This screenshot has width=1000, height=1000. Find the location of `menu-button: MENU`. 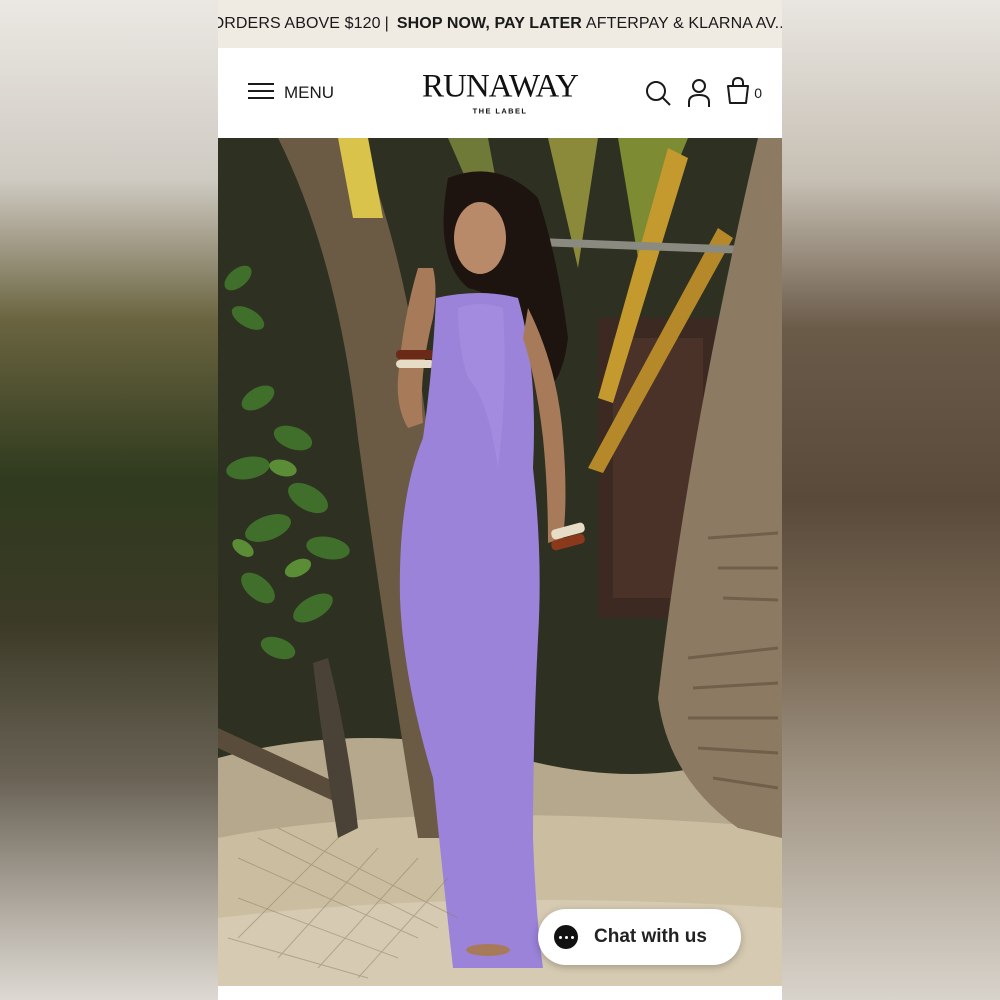

menu-button: MENU is located at coordinates (291, 93).